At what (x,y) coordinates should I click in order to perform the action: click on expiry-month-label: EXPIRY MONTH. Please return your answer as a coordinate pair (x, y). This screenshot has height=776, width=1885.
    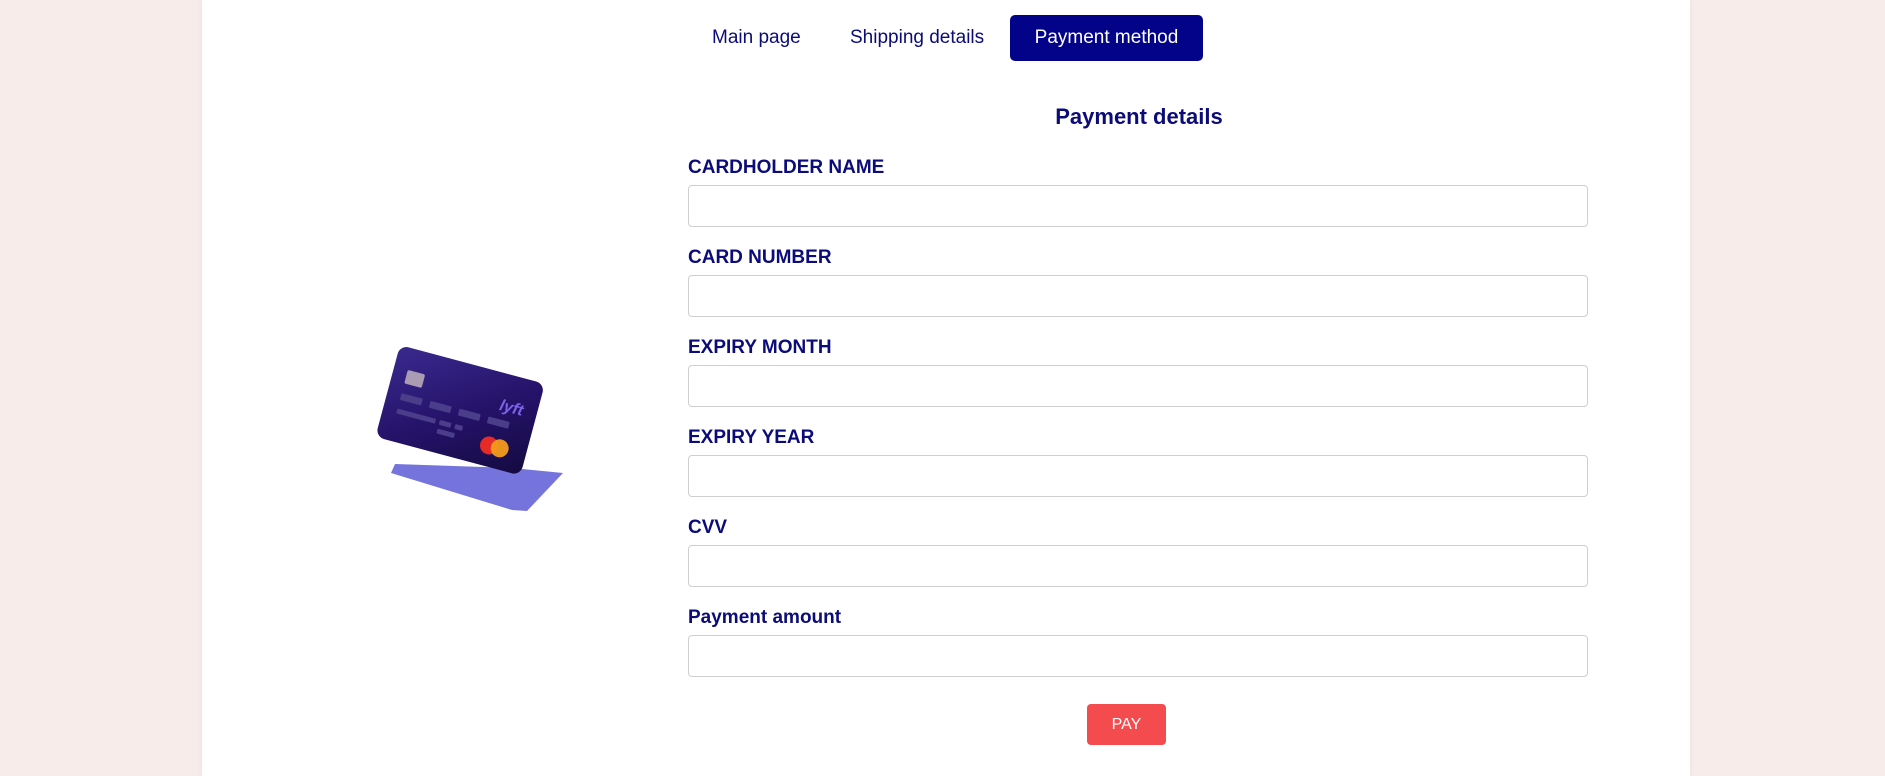
    Looking at the image, I should click on (760, 347).